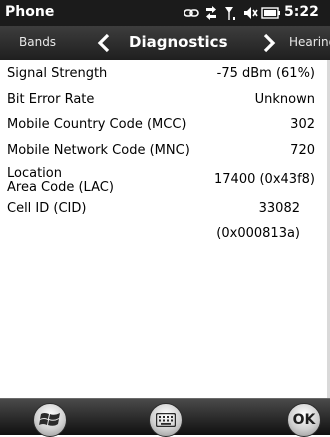 This screenshot has width=330, height=437. What do you see at coordinates (191, 13) in the screenshot?
I see `link-icon` at bounding box center [191, 13].